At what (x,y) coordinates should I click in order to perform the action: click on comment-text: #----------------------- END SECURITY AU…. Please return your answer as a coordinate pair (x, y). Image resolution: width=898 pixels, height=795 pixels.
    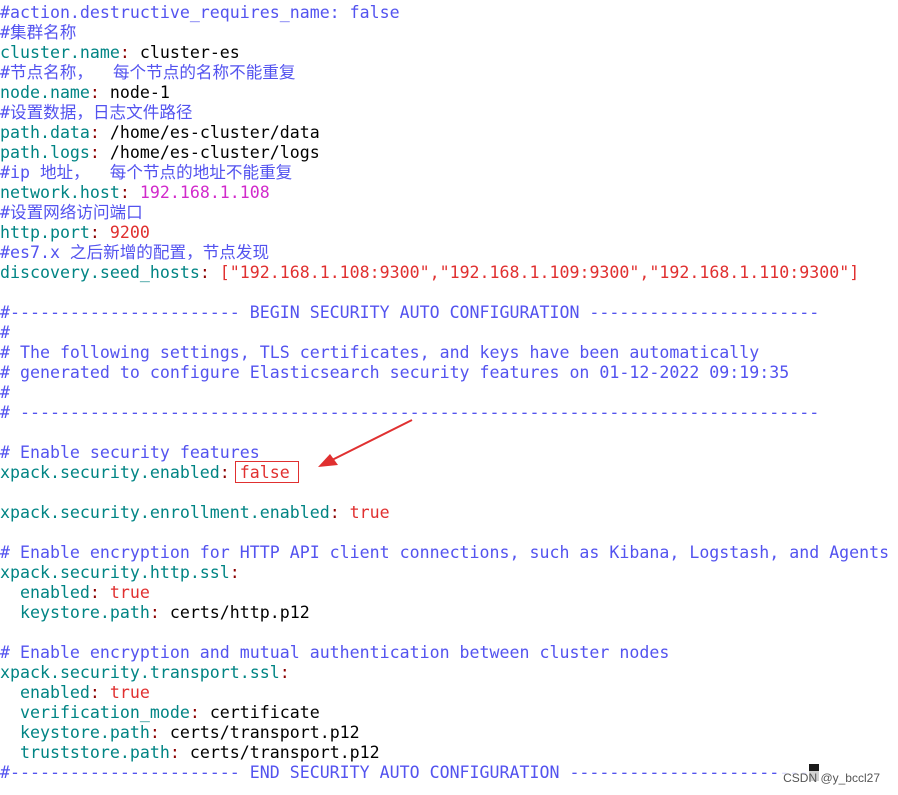
    Looking at the image, I should click on (410, 772).